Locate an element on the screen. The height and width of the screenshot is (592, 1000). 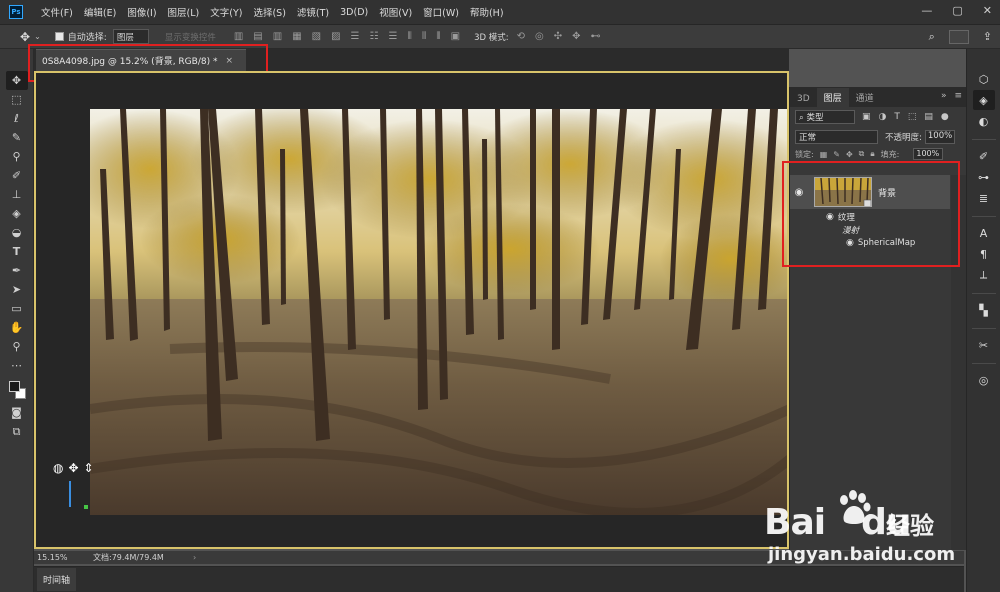
paint-bucket-icon: ◒ is located at coordinates (17, 232).